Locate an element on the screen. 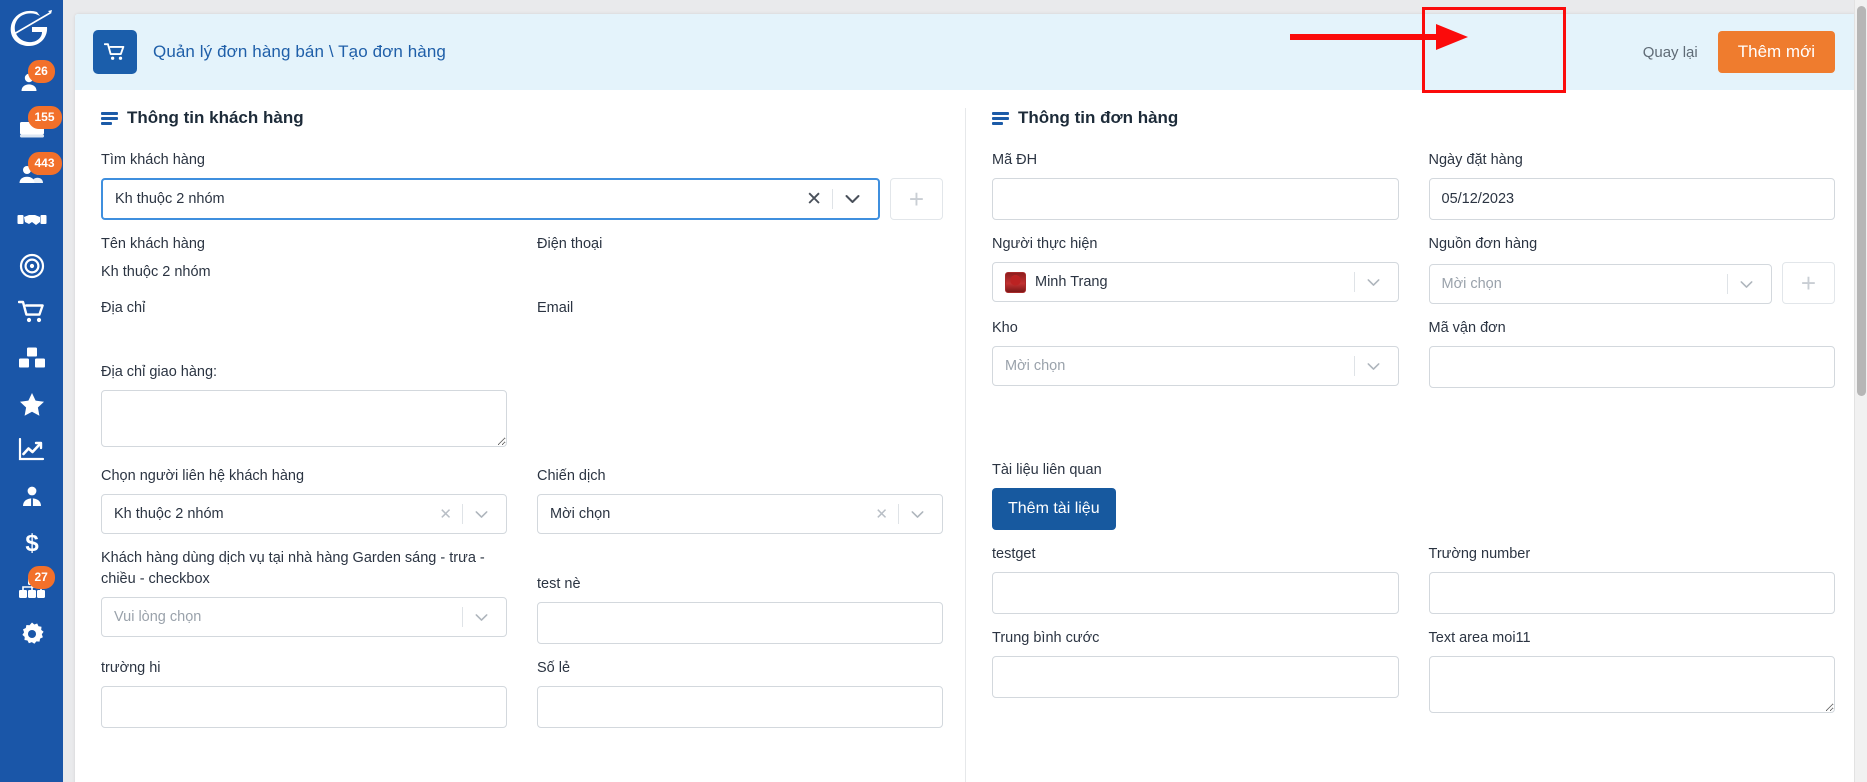 This screenshot has width=1867, height=782. customer-phone-field: Điện thoại is located at coordinates (740, 259).